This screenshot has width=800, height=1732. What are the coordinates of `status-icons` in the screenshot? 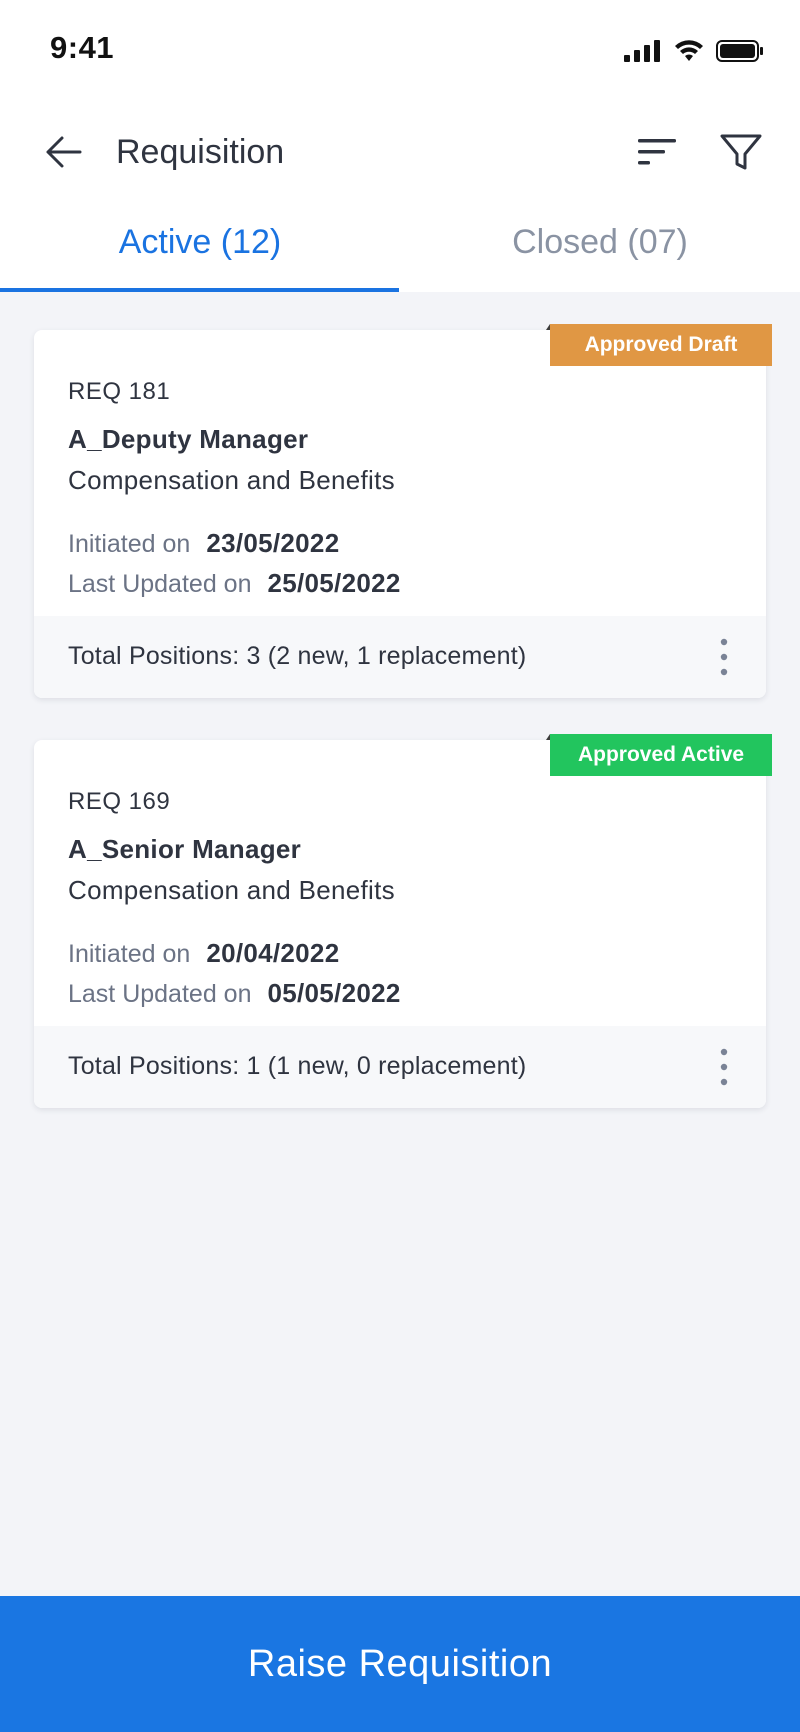 It's located at (694, 51).